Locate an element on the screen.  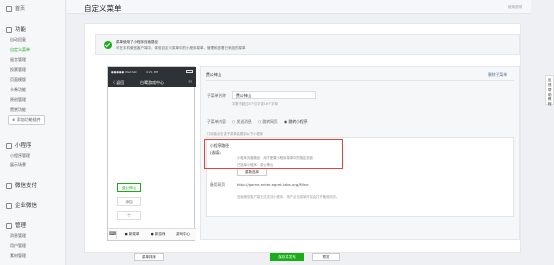
carrier-text: ●●●●● WeChat is located at coordinates (124, 72).